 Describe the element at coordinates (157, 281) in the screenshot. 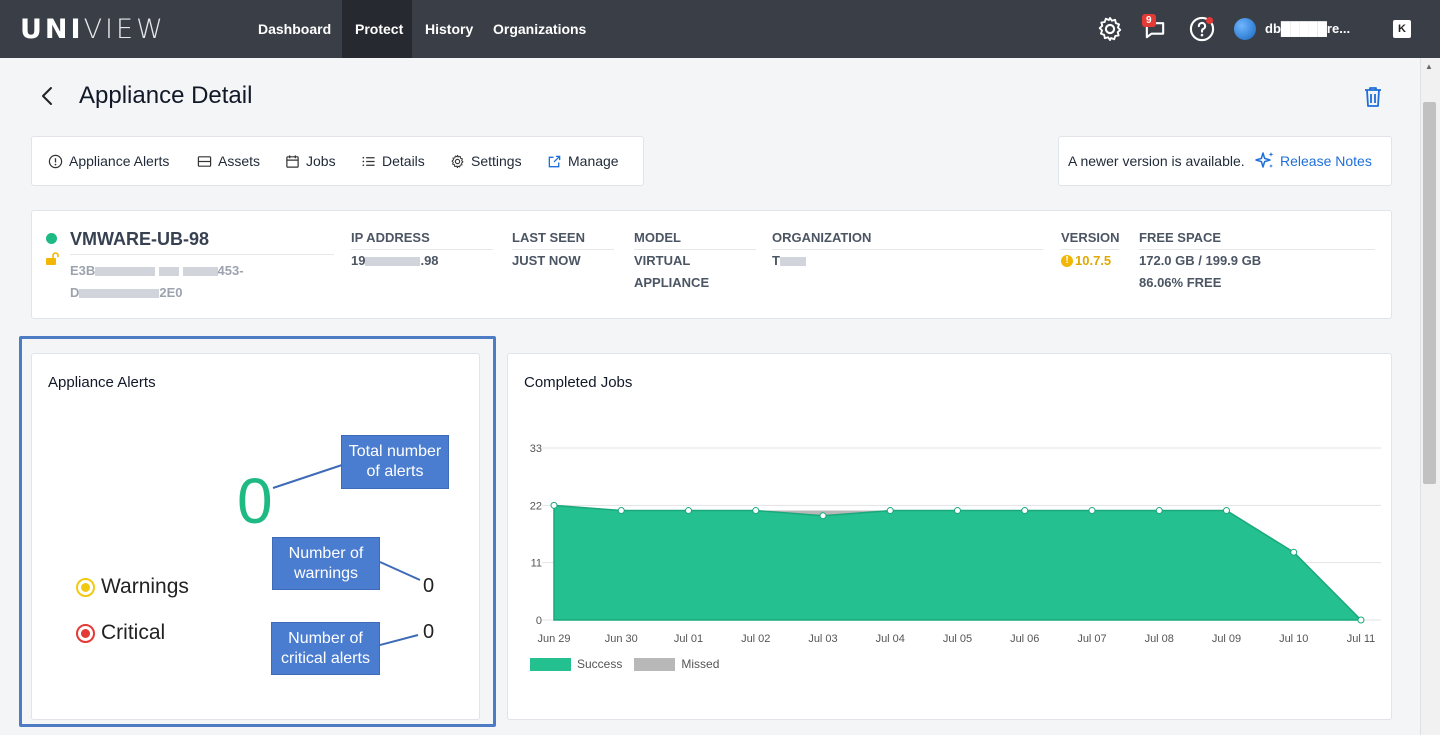

I see `appliance-id: E3B 453- D 2E0` at that location.